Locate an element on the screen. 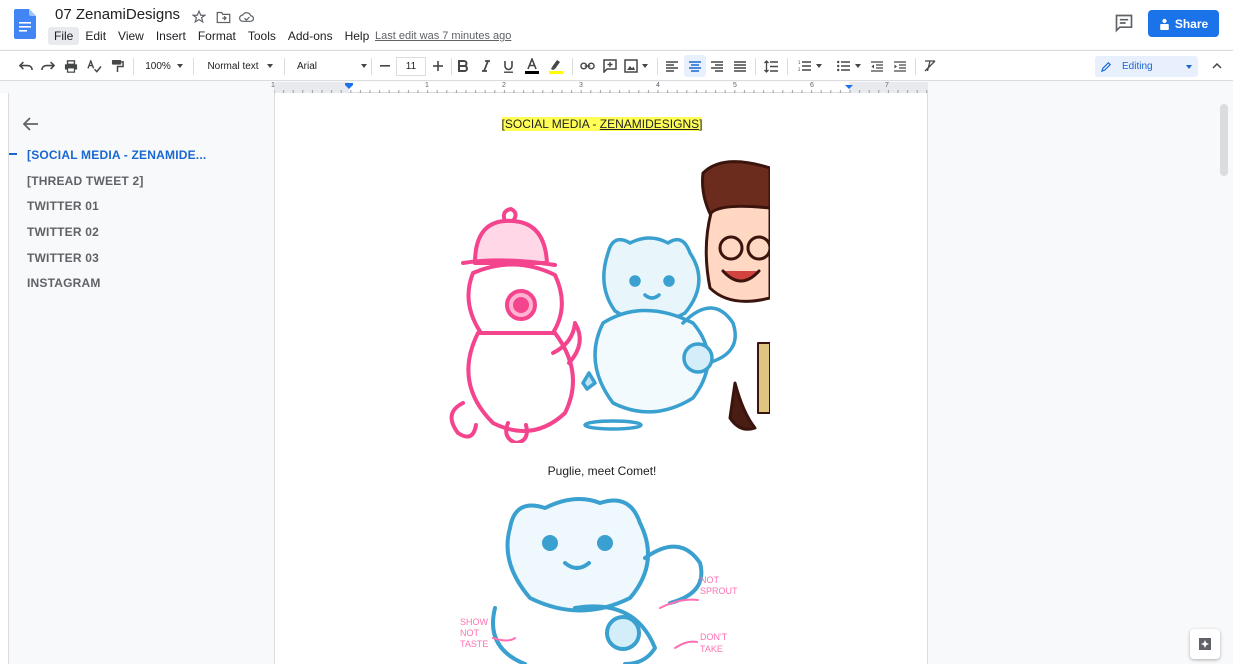 This screenshot has width=1233, height=664. menu-edit: Edit is located at coordinates (95, 36).